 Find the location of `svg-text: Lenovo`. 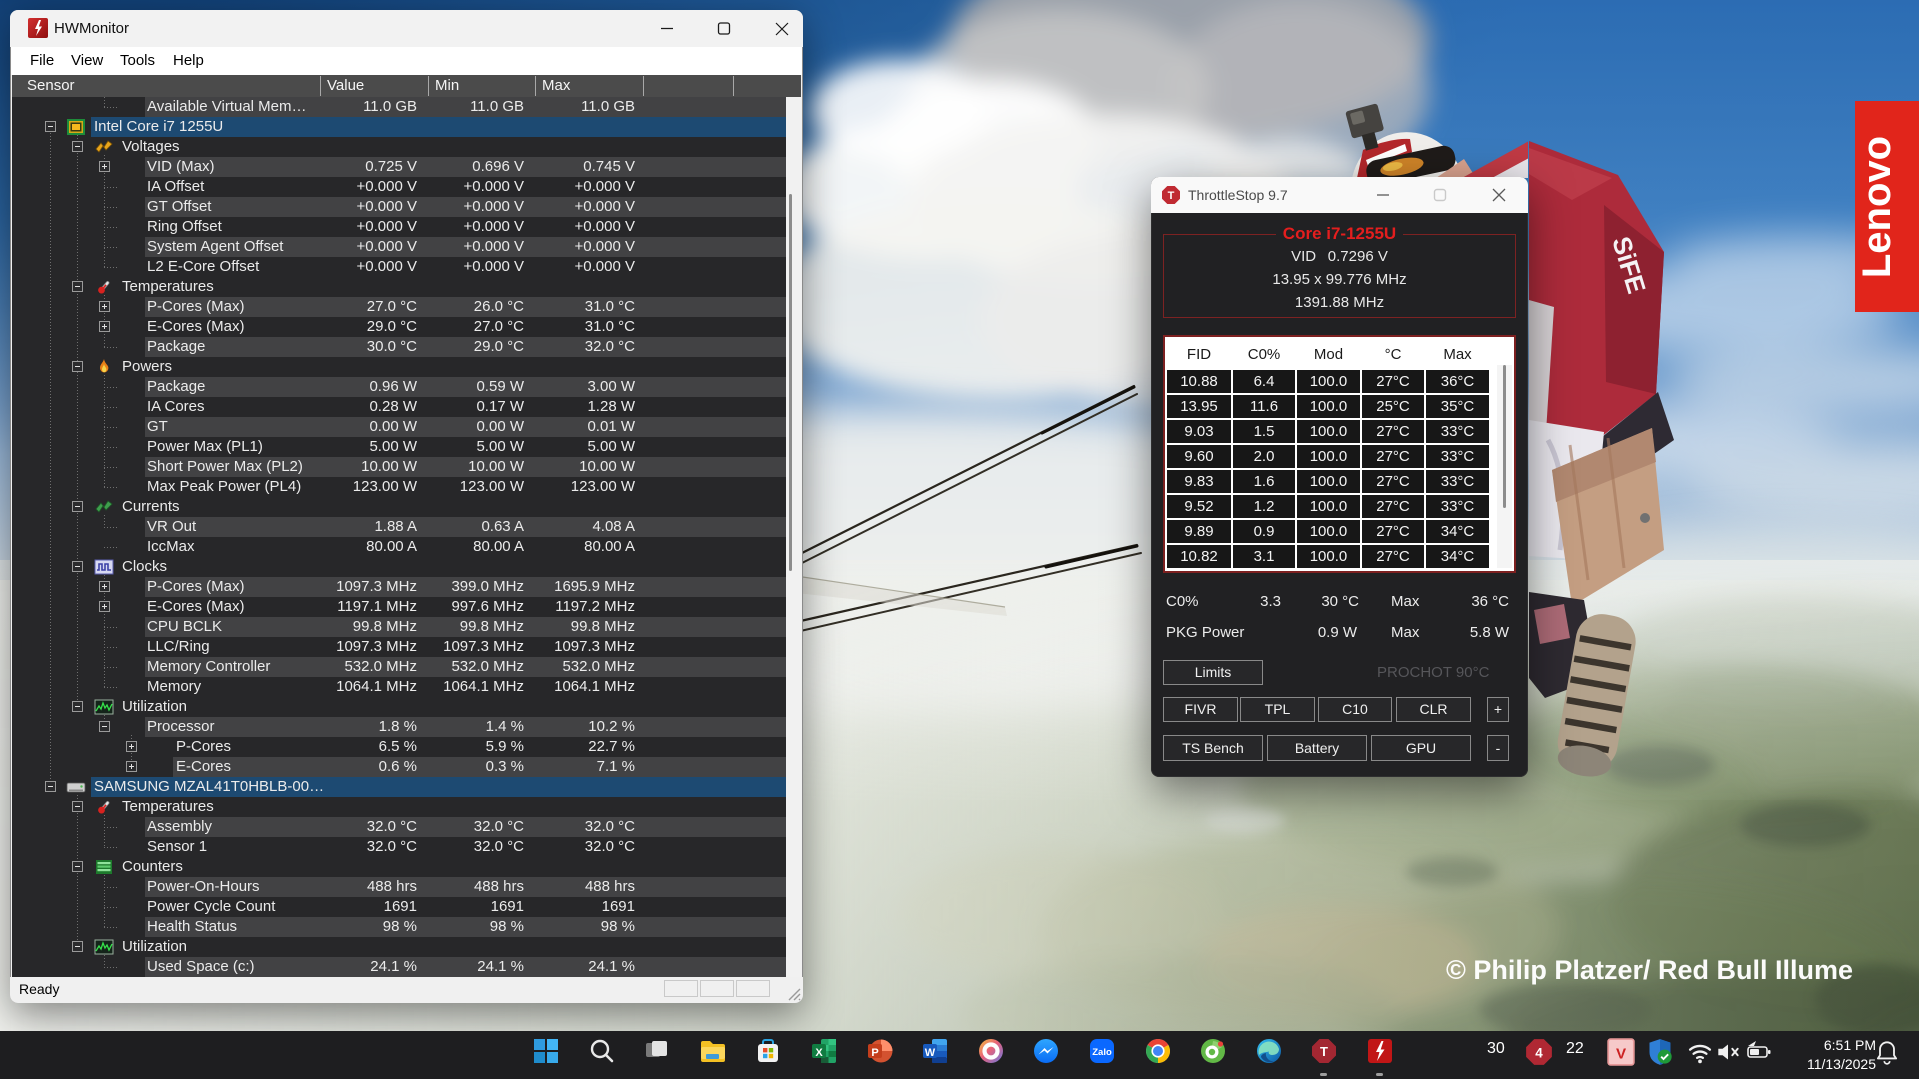

svg-text: Lenovo is located at coordinates (1877, 207).